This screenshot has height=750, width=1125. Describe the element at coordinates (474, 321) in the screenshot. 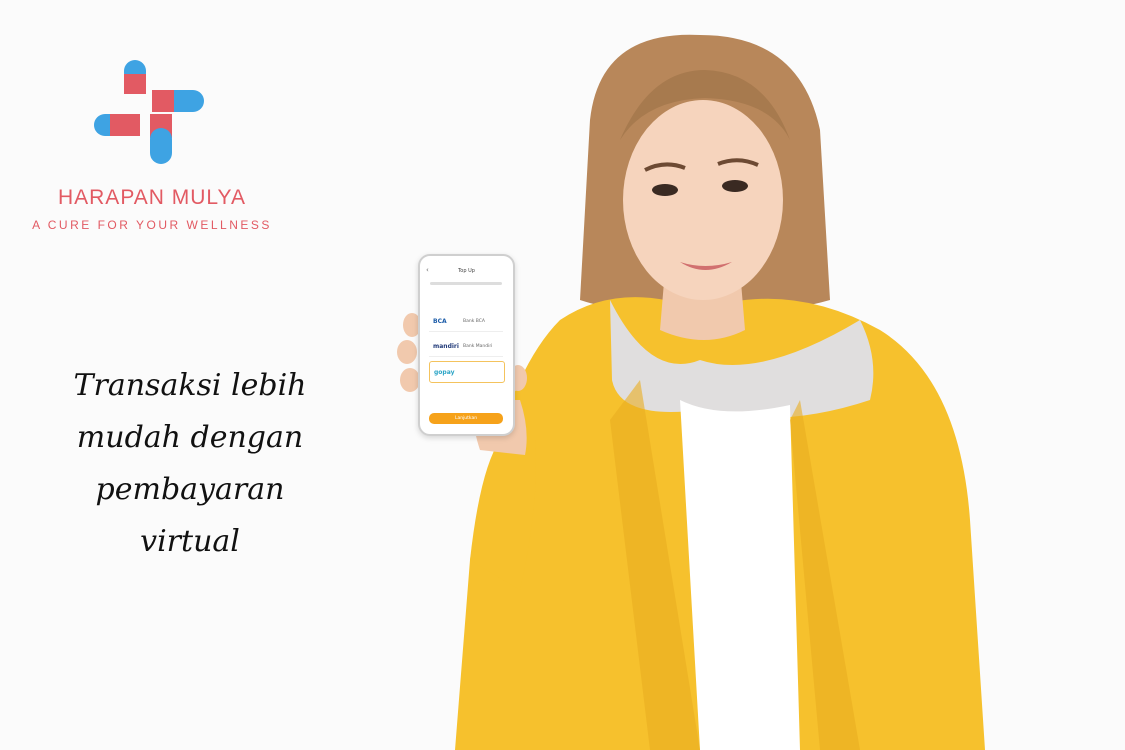

I see `bank-name: Bank BCA` at that location.